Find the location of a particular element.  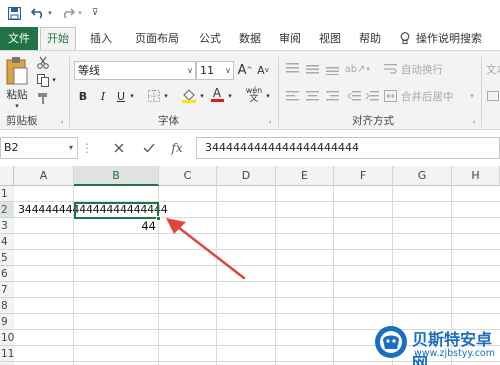

watermark-url: www.zjbstyy.com is located at coordinates (454, 353).